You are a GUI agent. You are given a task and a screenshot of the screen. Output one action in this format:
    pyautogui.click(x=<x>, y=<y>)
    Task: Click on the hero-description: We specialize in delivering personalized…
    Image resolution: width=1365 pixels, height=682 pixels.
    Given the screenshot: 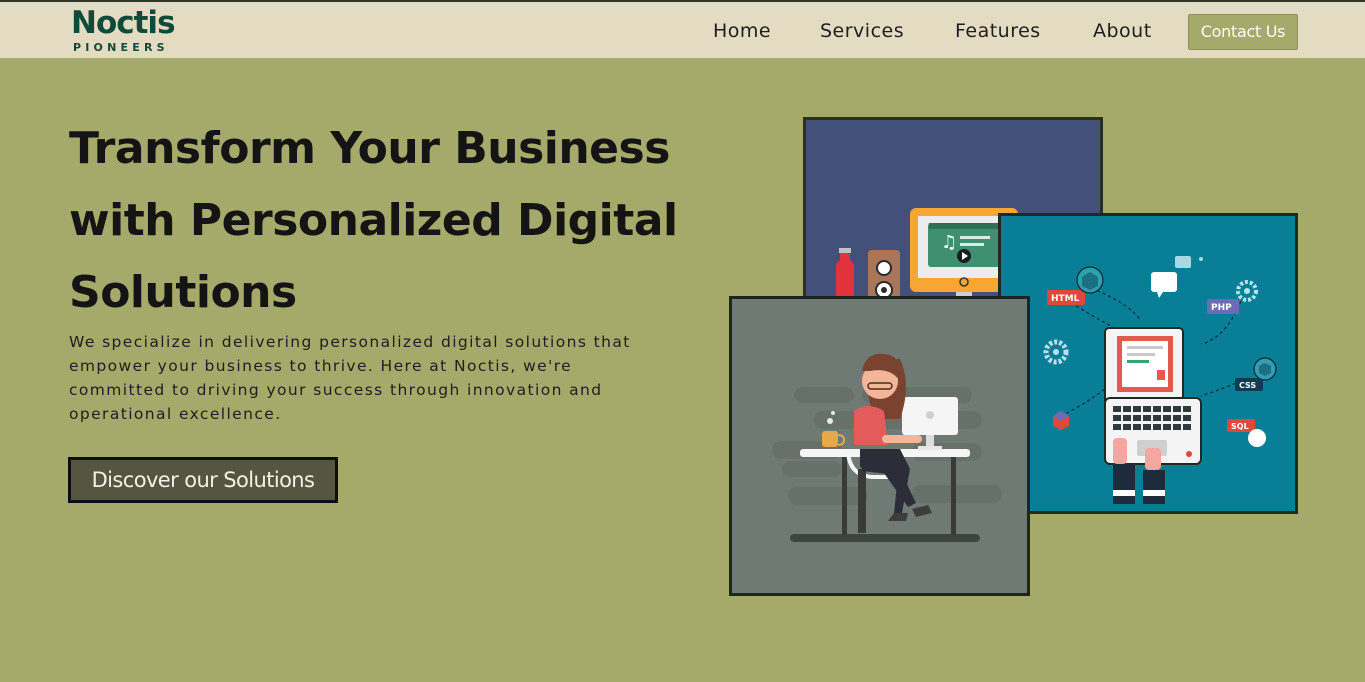 What is the action you would take?
    pyautogui.click(x=350, y=378)
    